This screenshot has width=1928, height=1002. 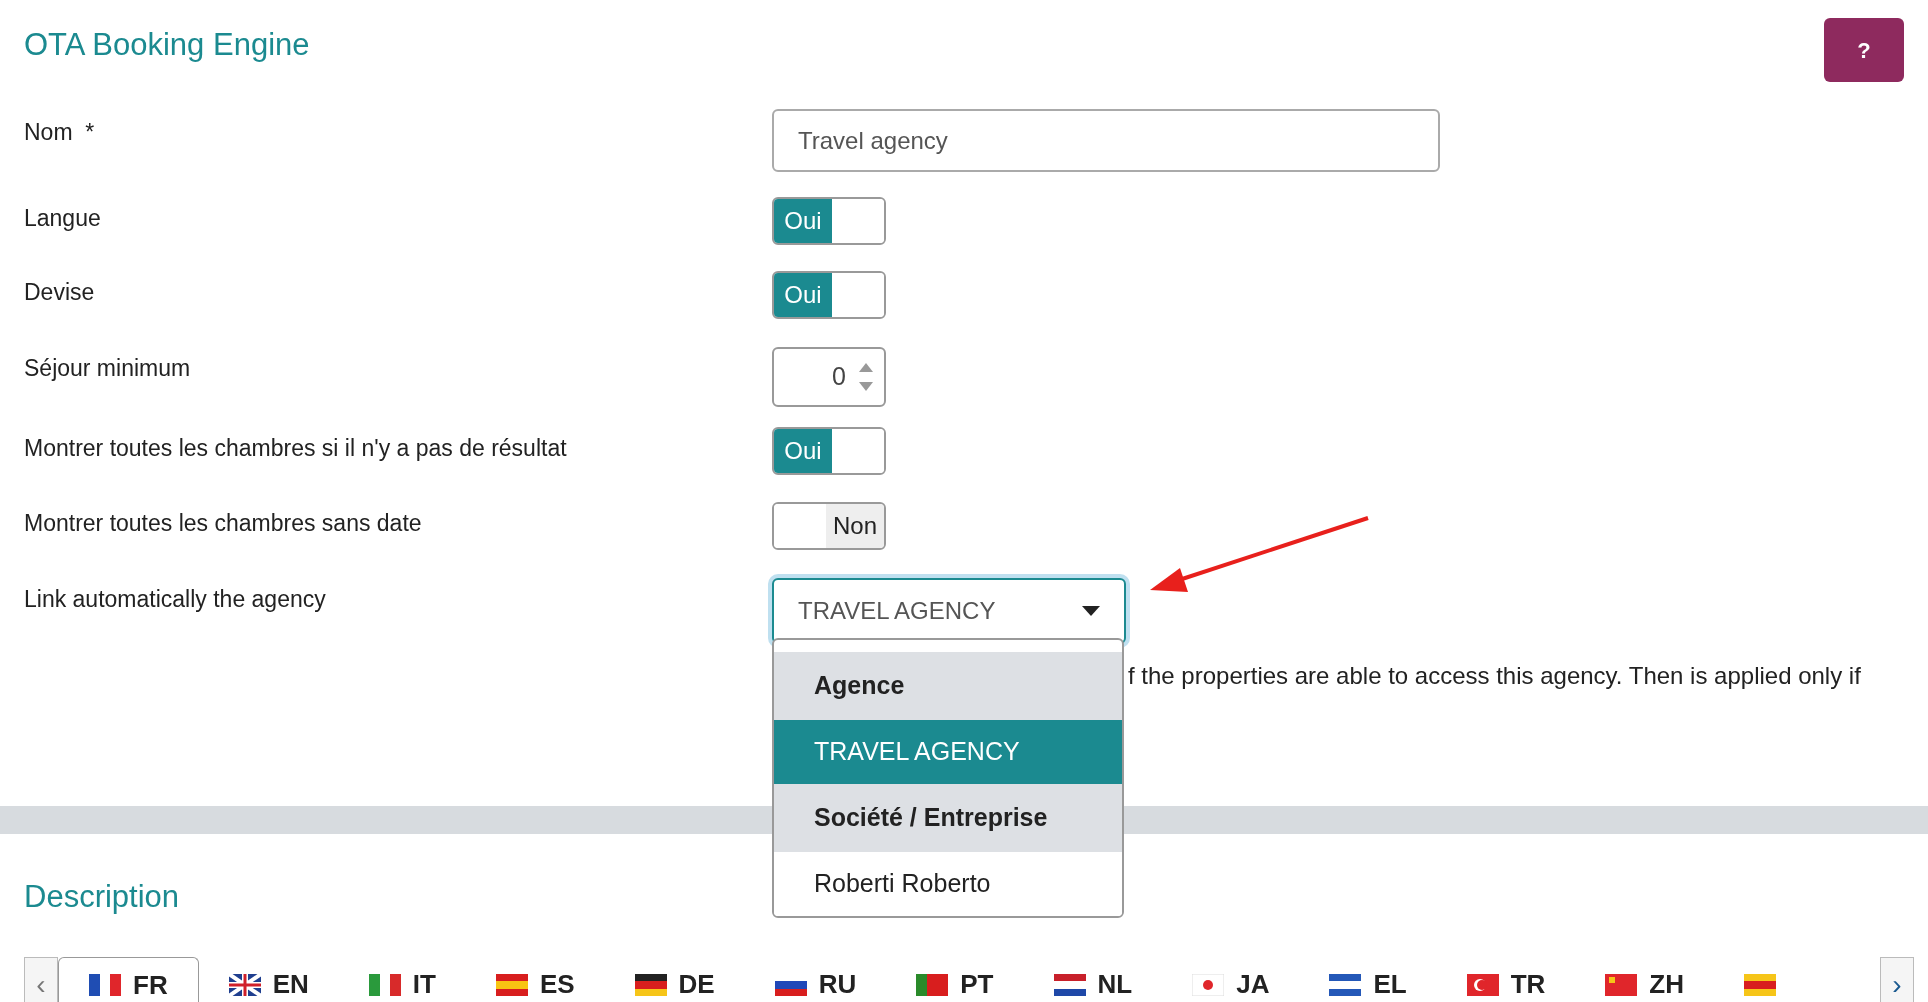 What do you see at coordinates (167, 45) in the screenshot?
I see `page-title: OTA Booking Engine` at bounding box center [167, 45].